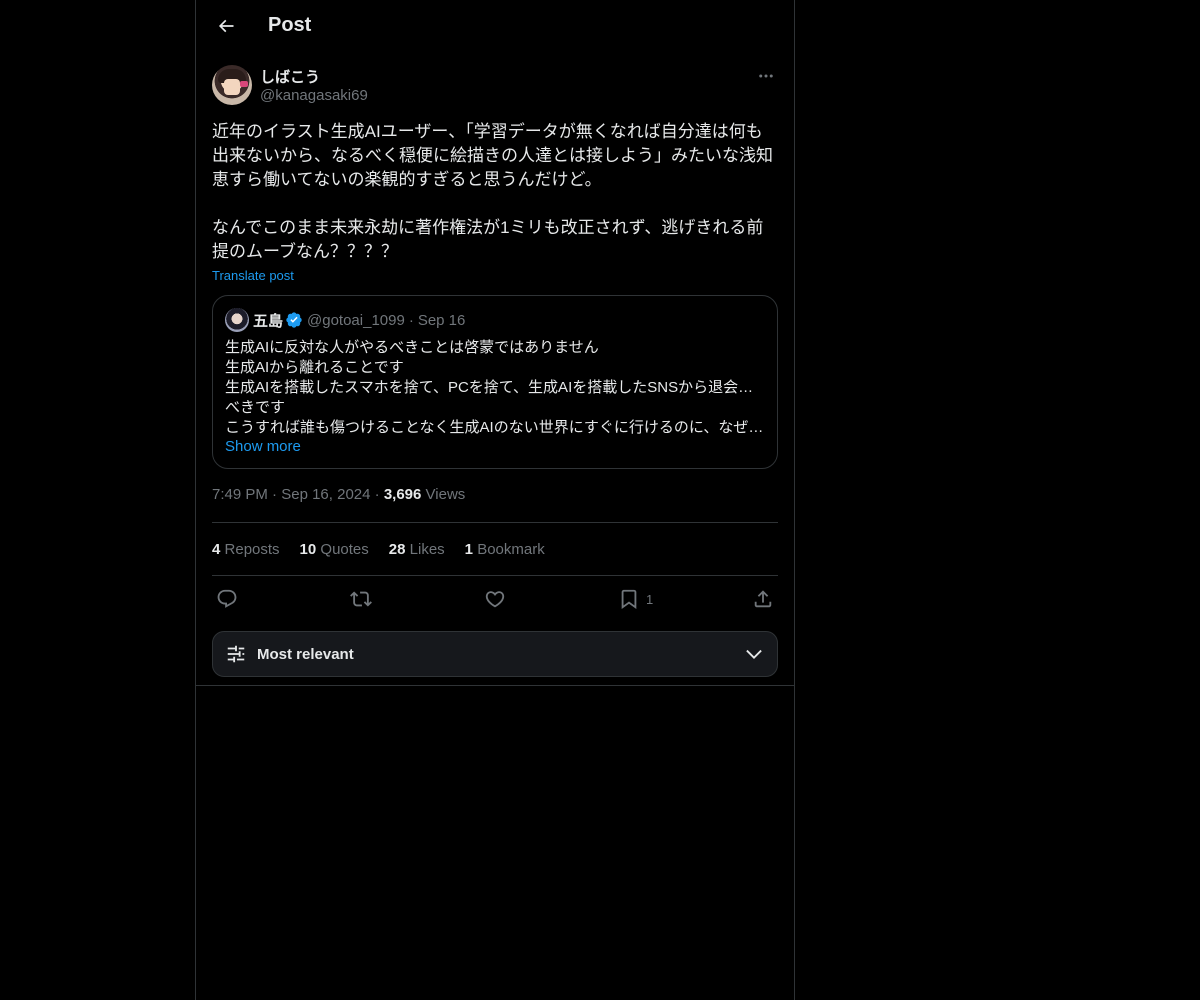  I want to click on author-handle: @kanagasaki69, so click(314, 95).